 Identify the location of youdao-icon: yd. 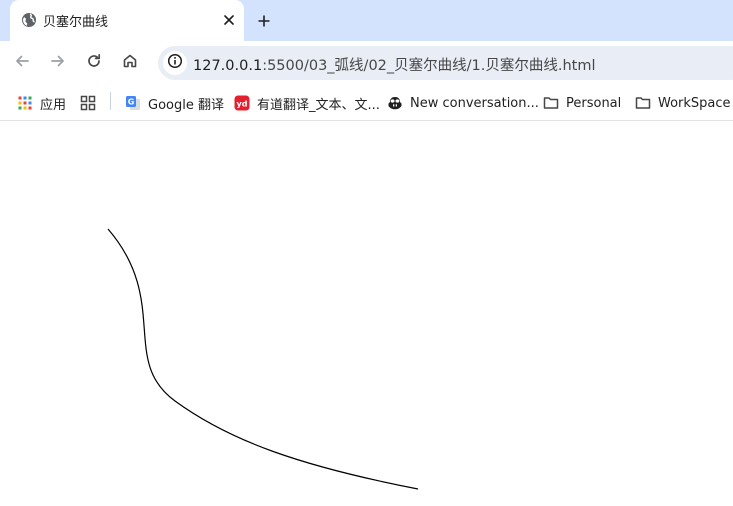
(242, 103).